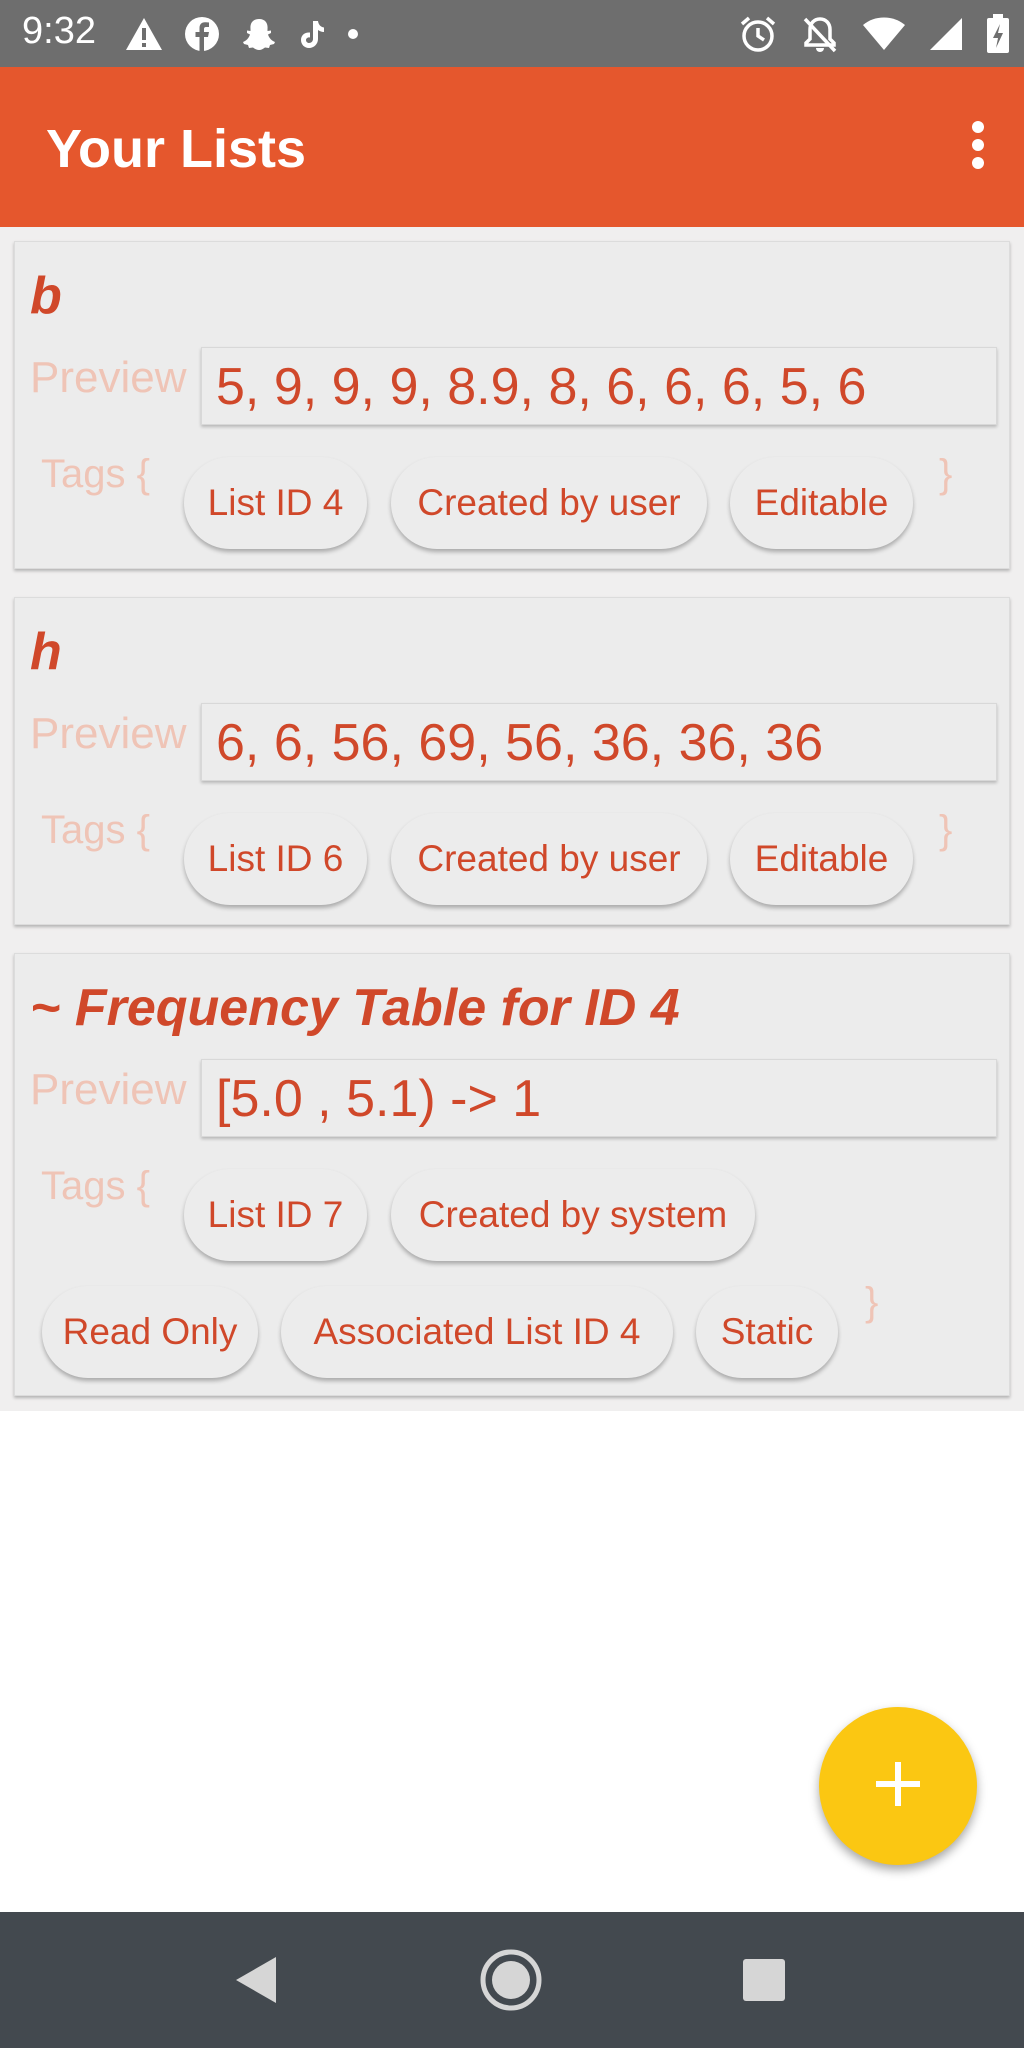 This screenshot has width=1024, height=2048. Describe the element at coordinates (275, 503) in the screenshot. I see `tag-chip: List ID 4` at that location.